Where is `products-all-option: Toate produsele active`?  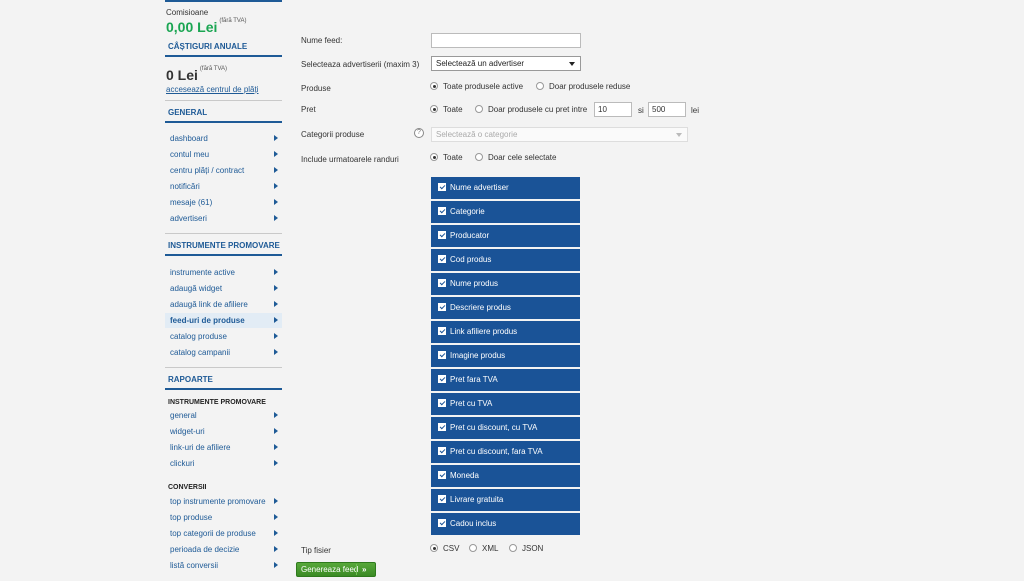
products-all-option: Toate produsele active is located at coordinates (476, 87).